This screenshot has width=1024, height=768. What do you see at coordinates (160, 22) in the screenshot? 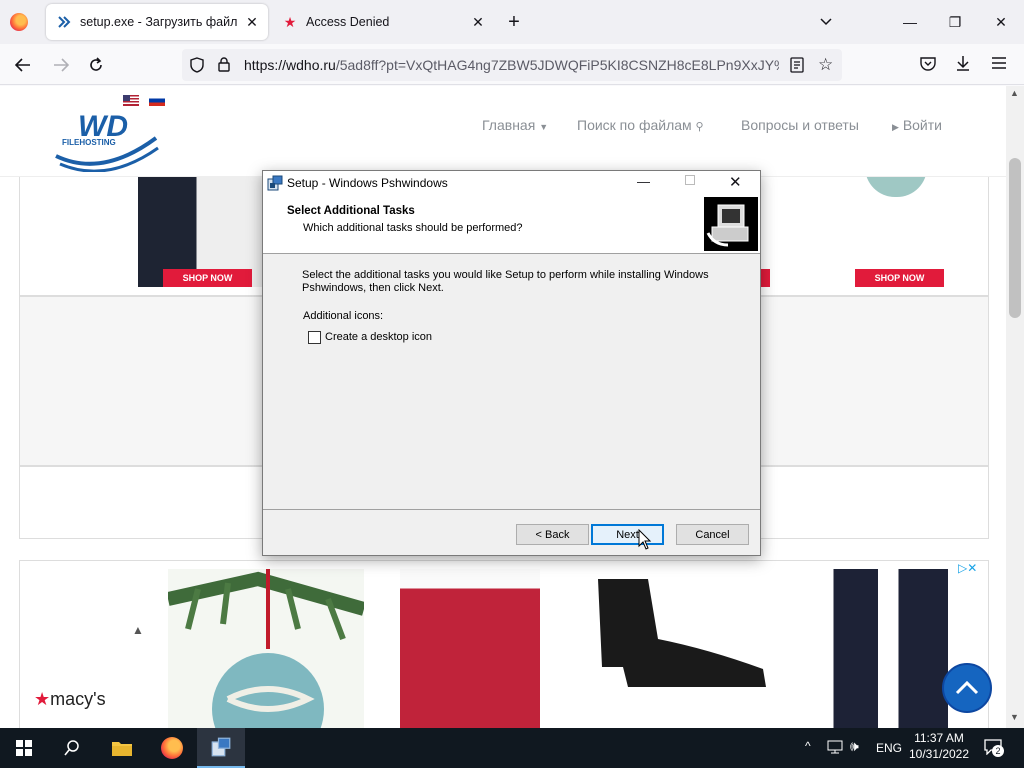
I see `tab-title: setup.exe - Загрузить файл или` at bounding box center [160, 22].